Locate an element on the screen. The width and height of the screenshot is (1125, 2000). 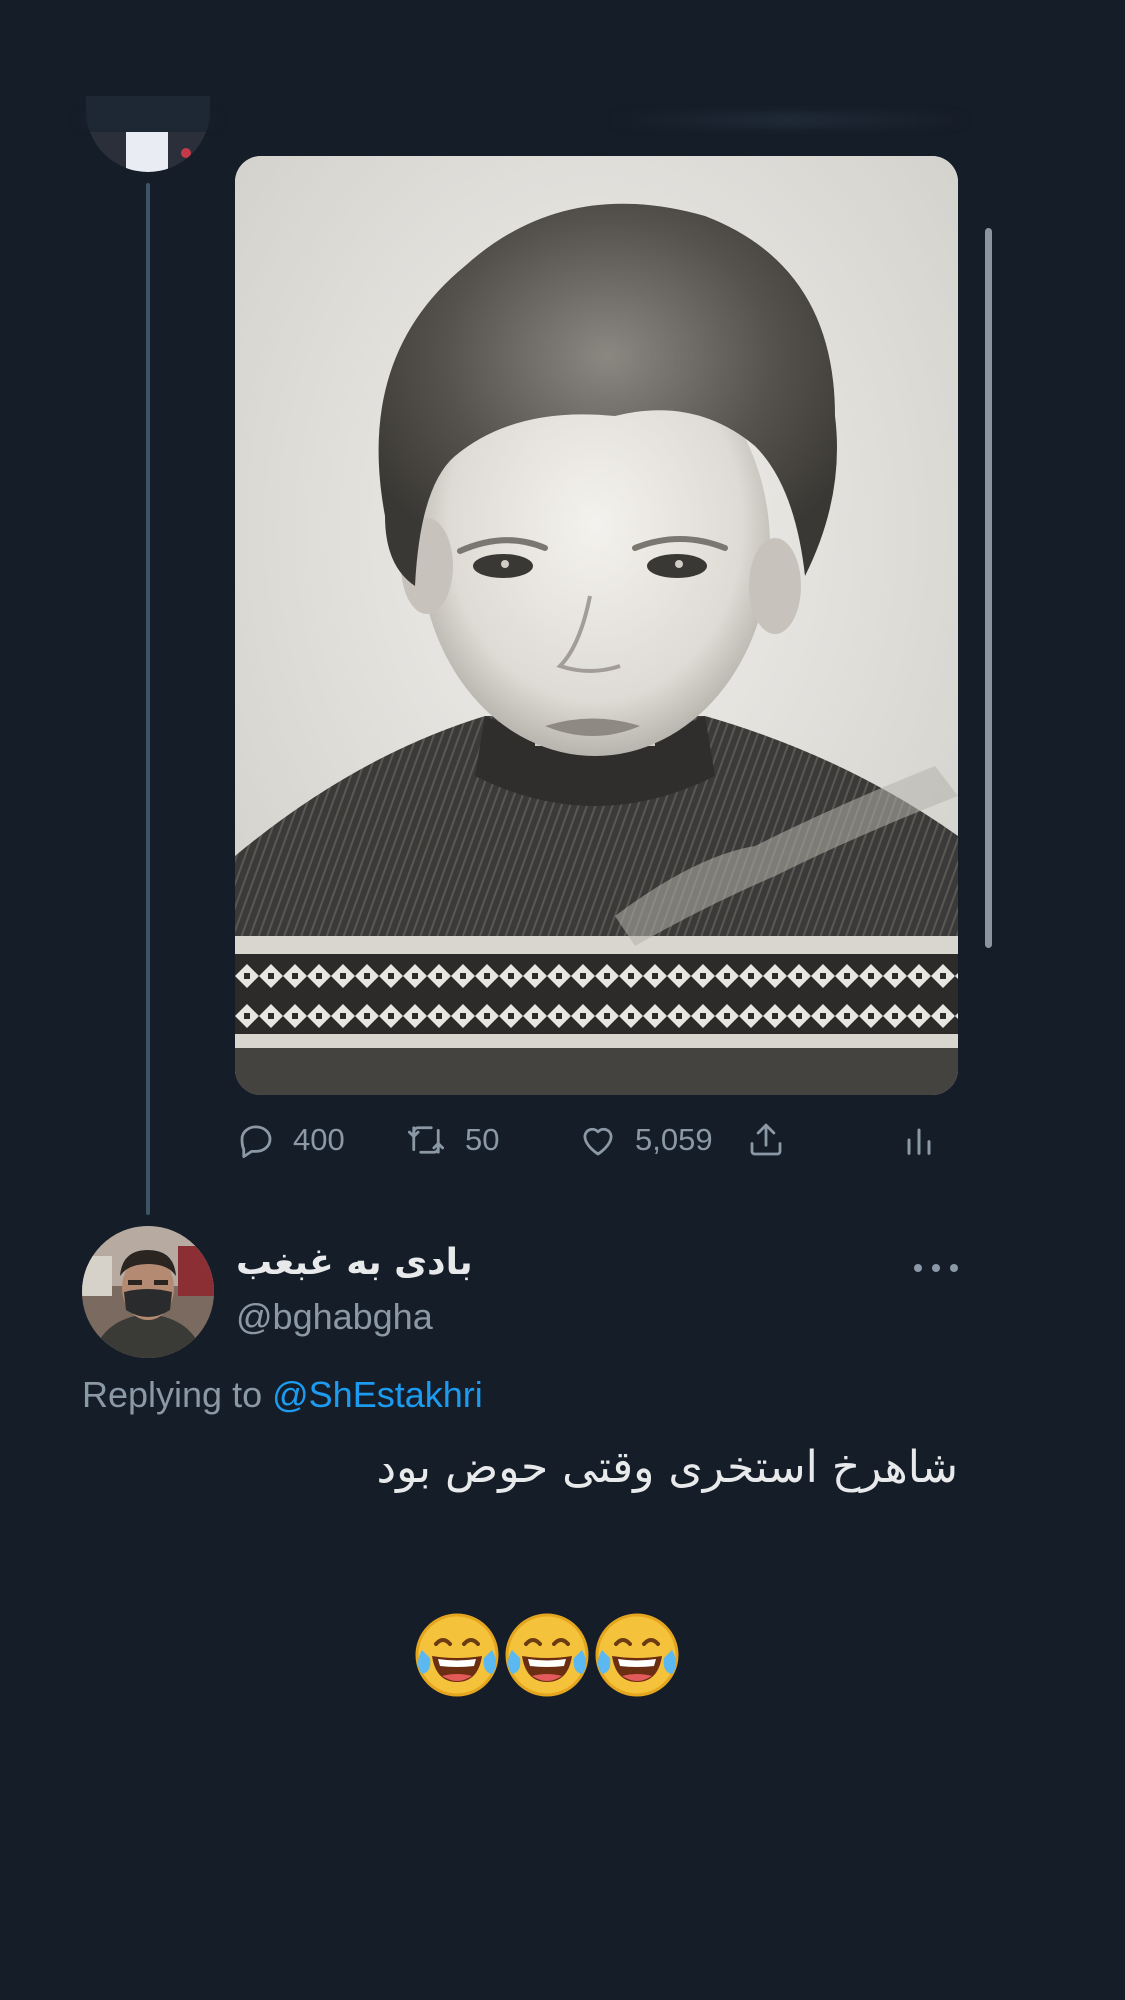
tweet-action-bar: 400 50 5,059 is located at coordinates (596, 1140).